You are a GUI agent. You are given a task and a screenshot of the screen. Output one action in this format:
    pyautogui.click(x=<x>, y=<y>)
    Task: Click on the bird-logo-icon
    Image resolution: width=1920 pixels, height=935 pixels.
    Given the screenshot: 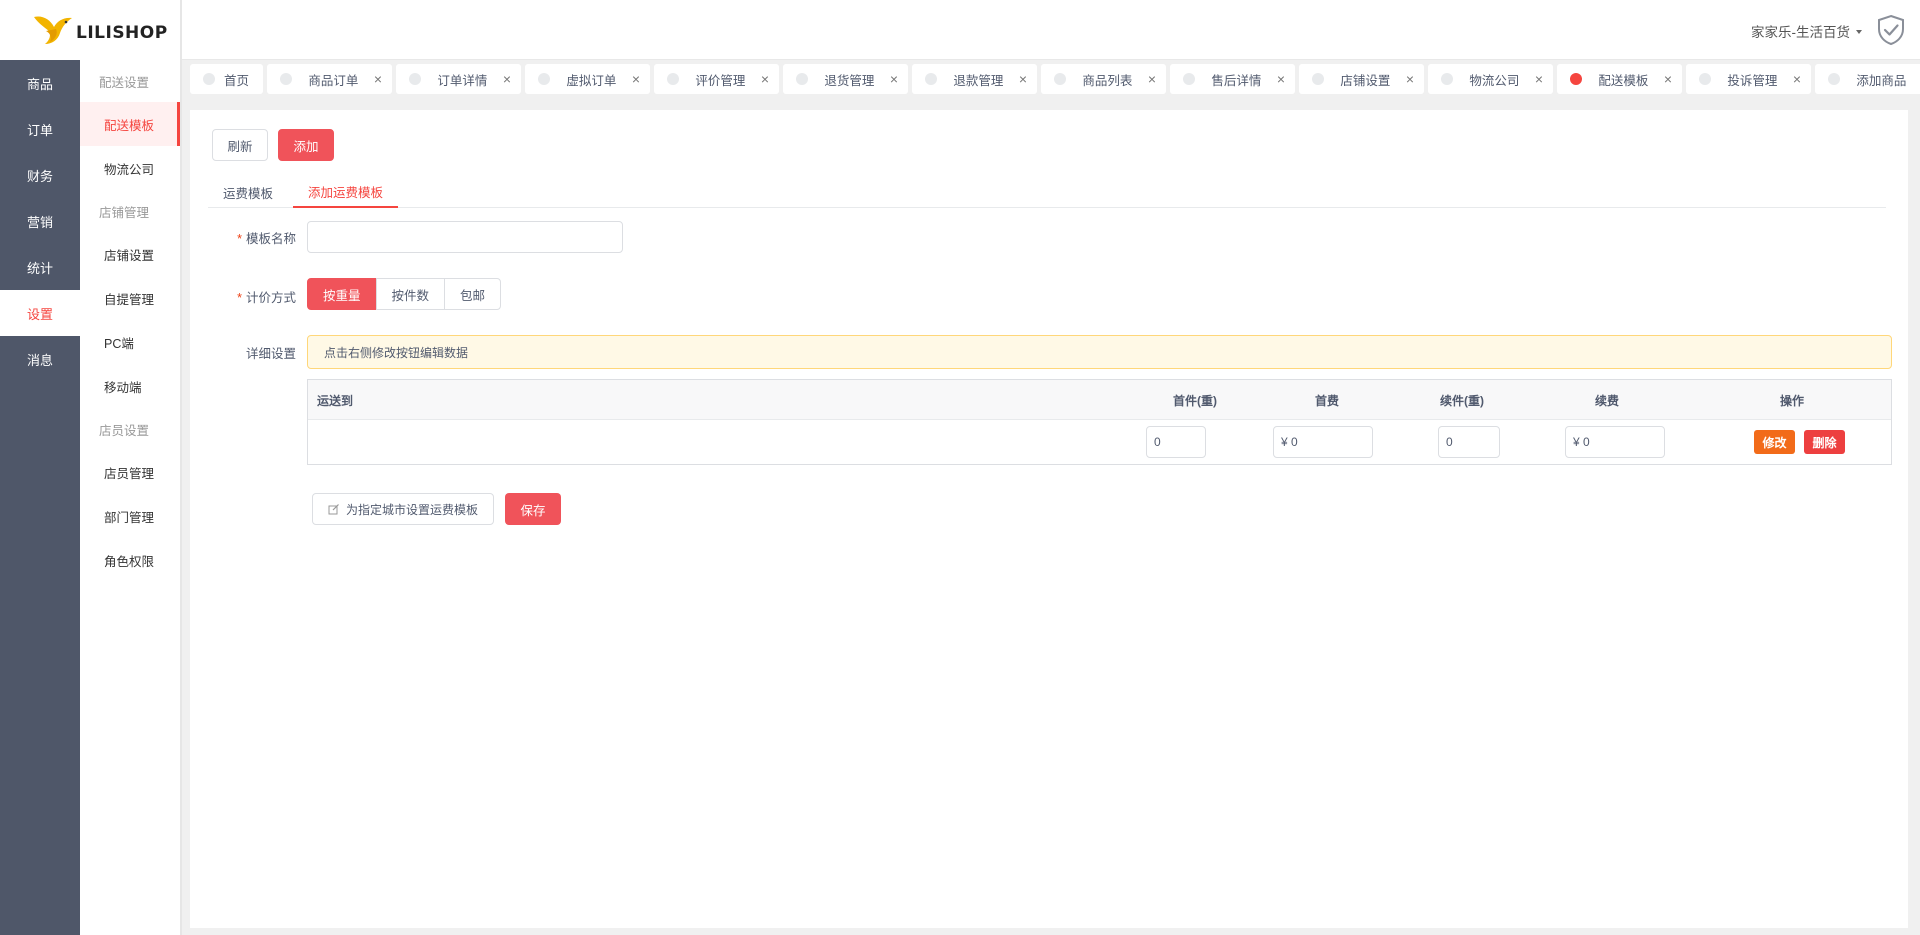 What is the action you would take?
    pyautogui.click(x=53, y=30)
    